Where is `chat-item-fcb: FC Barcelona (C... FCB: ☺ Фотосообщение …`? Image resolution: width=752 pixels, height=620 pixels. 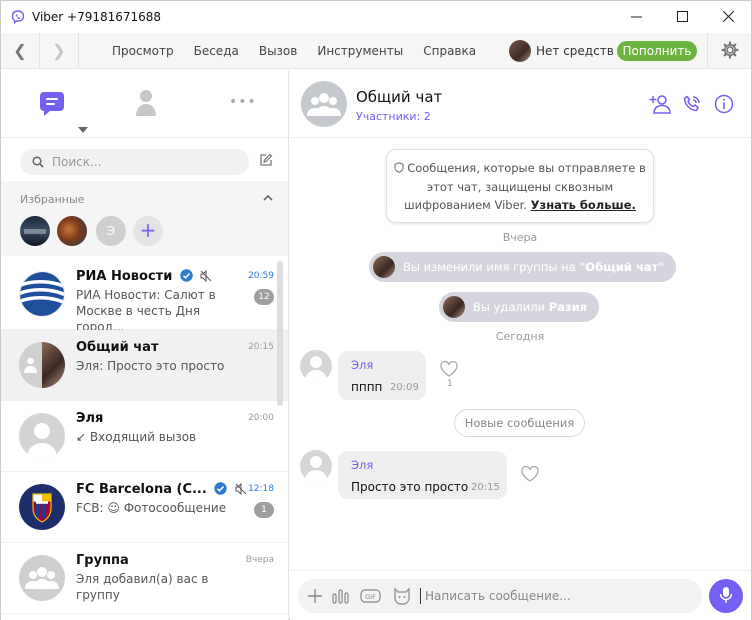 chat-item-fcb: FC Barcelona (C... FCB: ☺ Фотосообщение … is located at coordinates (144, 507).